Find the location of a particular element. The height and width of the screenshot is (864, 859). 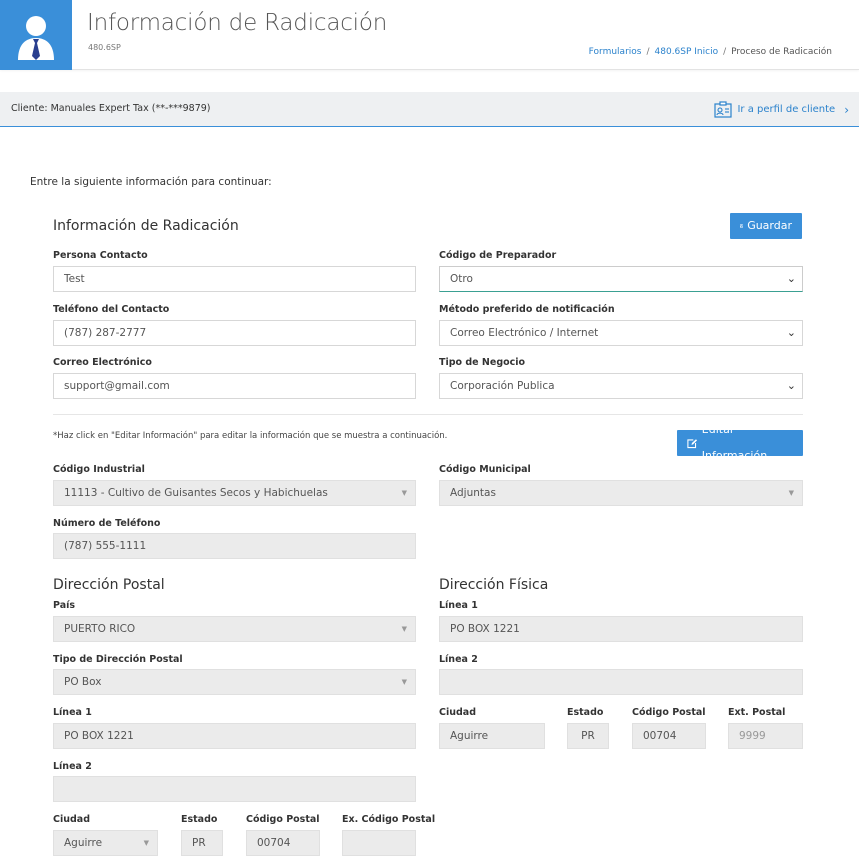

id-card-icon is located at coordinates (723, 109).